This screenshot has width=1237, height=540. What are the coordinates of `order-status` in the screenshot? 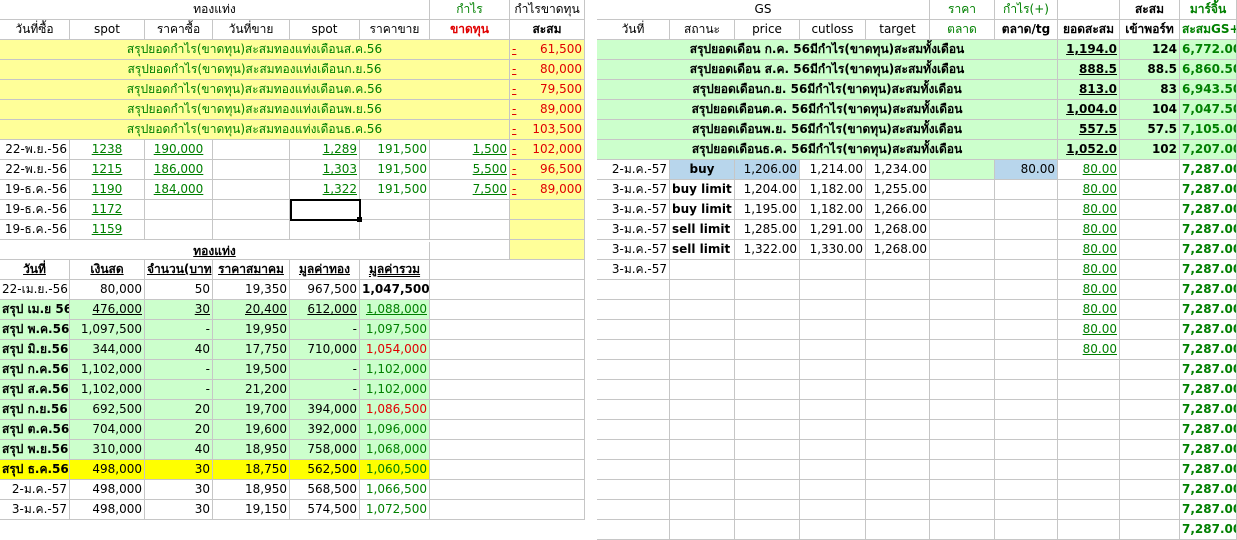 It's located at (702, 270).